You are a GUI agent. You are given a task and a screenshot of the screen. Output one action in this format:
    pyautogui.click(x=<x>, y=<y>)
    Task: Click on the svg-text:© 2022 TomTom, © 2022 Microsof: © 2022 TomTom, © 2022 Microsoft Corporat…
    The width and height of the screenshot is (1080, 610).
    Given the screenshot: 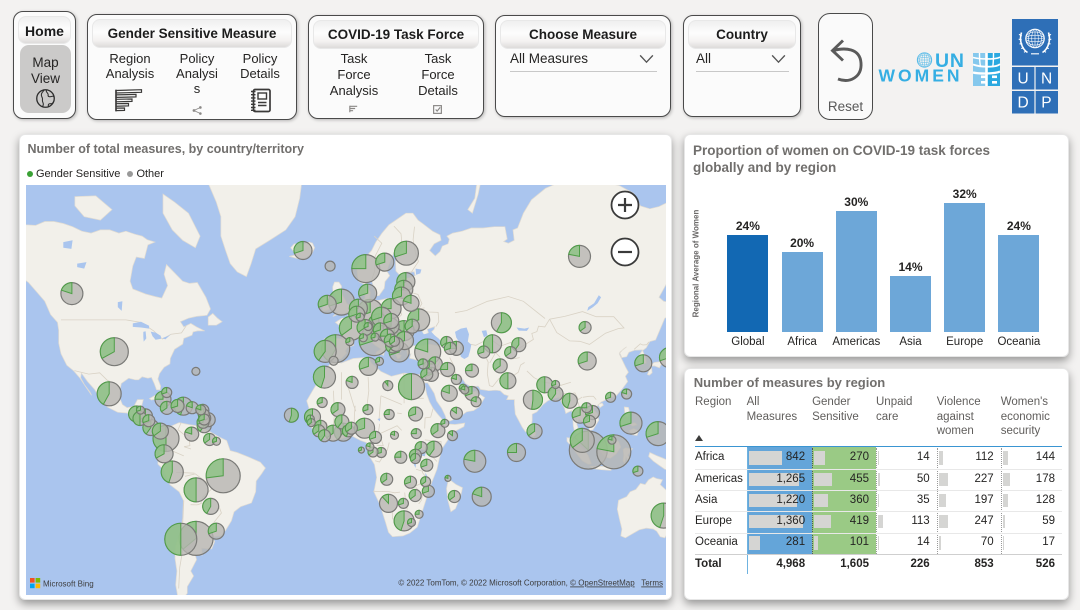 What is the action you would take?
    pyautogui.click(x=530, y=583)
    